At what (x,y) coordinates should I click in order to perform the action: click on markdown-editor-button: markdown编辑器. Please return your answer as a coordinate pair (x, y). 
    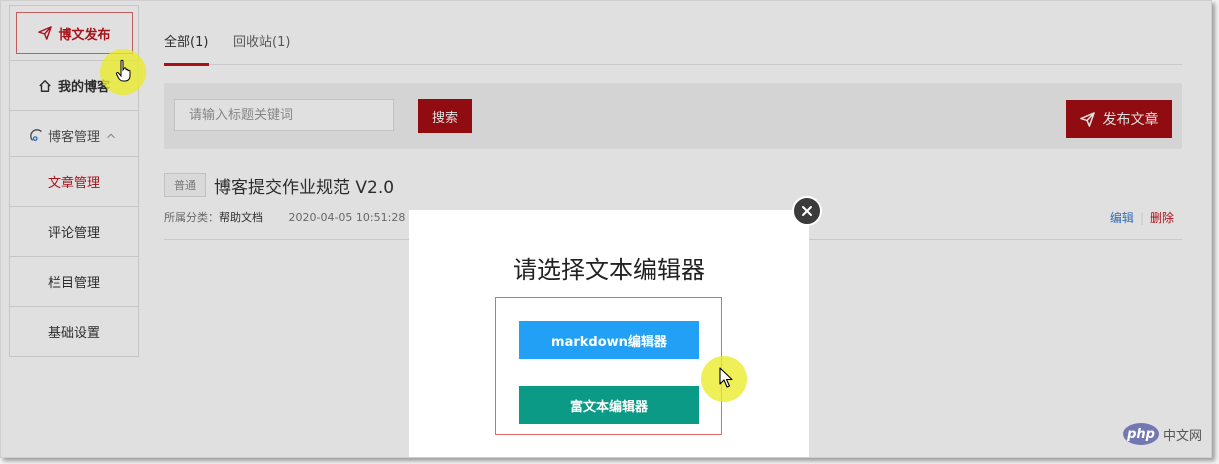
    Looking at the image, I should click on (609, 340).